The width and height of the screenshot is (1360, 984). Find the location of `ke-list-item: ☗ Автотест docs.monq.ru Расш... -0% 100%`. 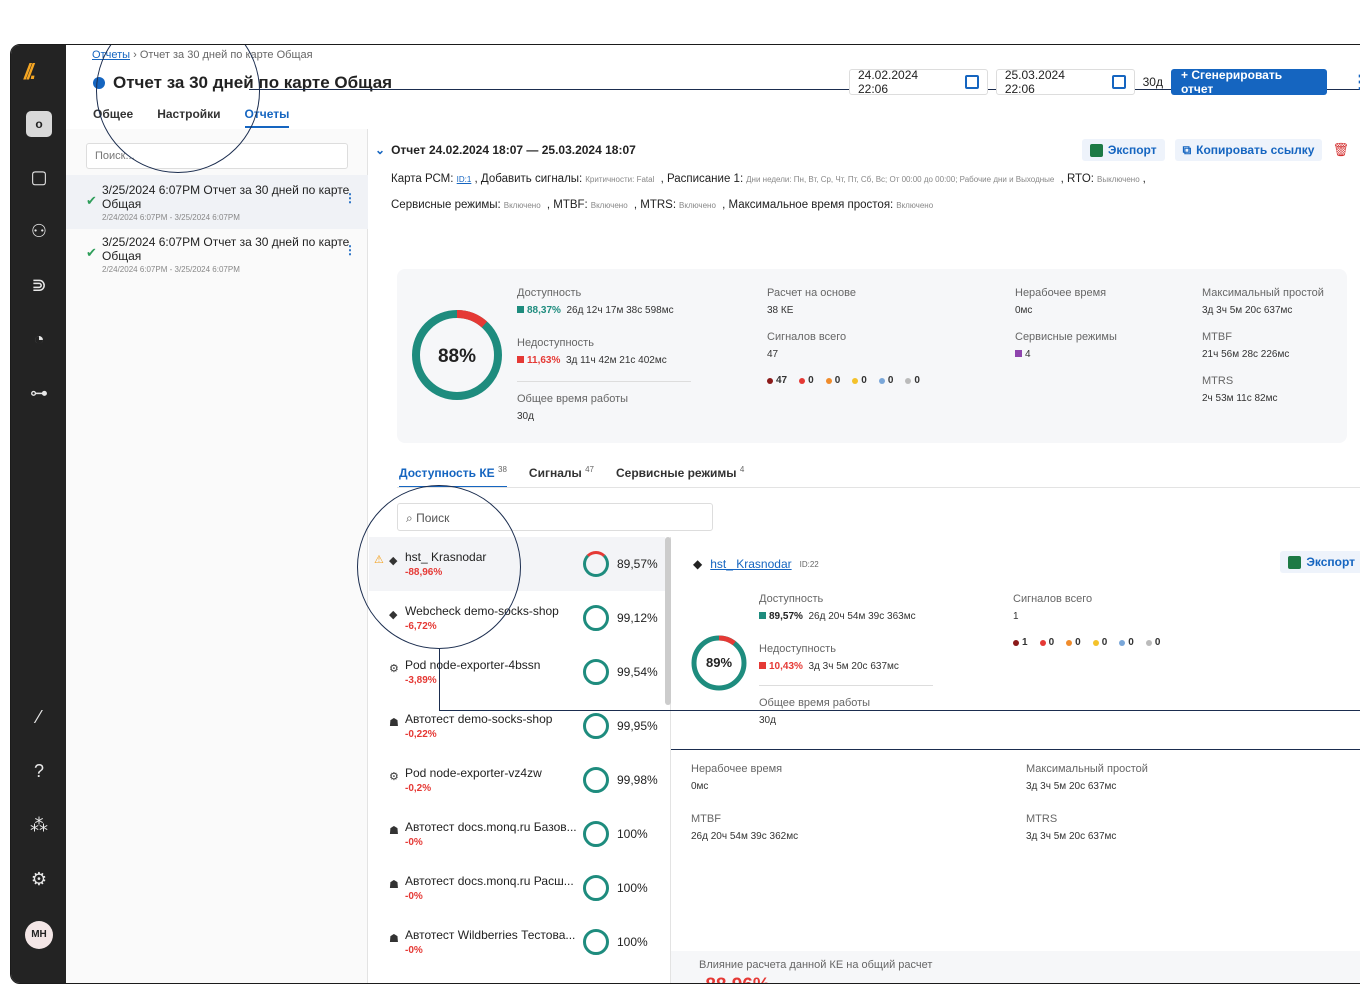

ke-list-item: ☗ Автотест docs.monq.ru Расш... -0% 100% is located at coordinates (517, 888).